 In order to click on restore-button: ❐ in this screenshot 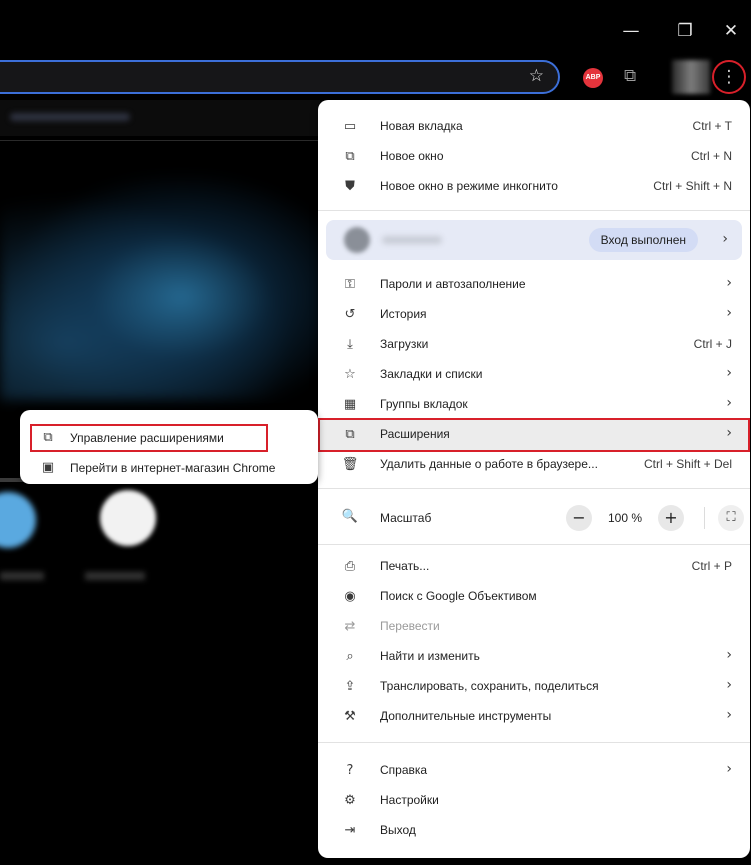, I will do `click(685, 31)`.